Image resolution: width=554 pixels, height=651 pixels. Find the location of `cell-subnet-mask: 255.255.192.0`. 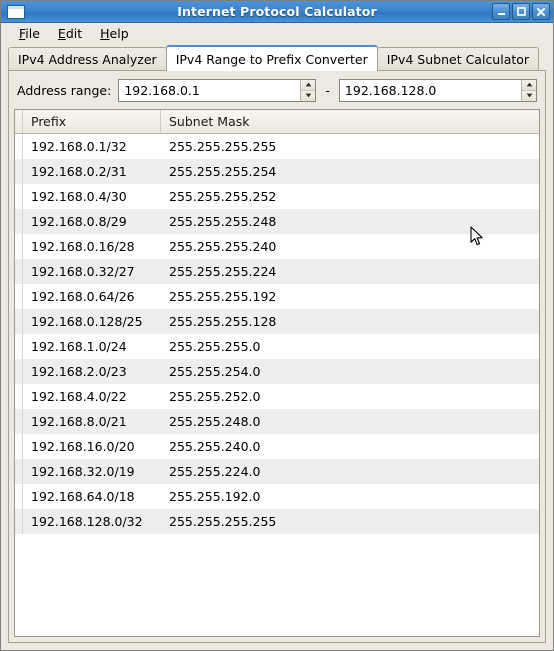

cell-subnet-mask: 255.255.192.0 is located at coordinates (215, 496).